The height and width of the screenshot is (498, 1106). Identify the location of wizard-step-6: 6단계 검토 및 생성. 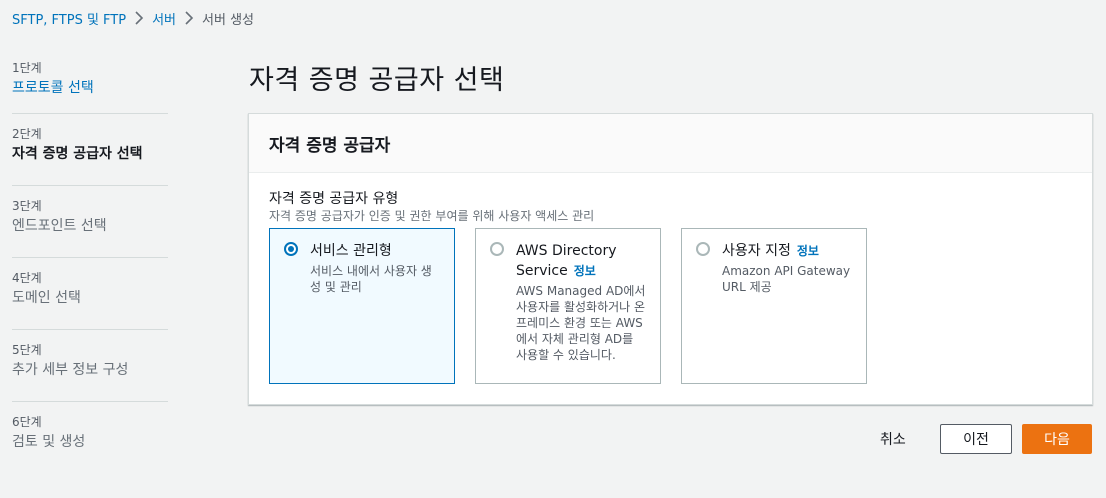
(90, 438).